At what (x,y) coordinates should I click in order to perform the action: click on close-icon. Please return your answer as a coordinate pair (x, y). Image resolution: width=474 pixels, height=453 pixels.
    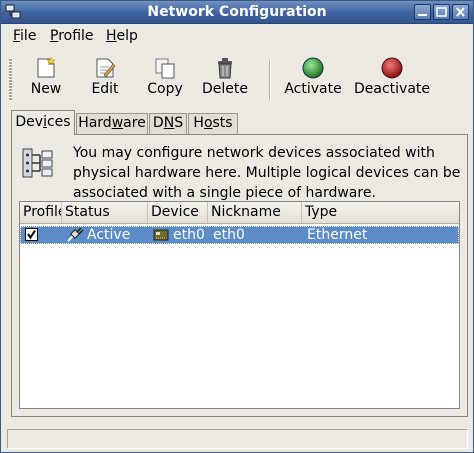
    Looking at the image, I should click on (460, 12).